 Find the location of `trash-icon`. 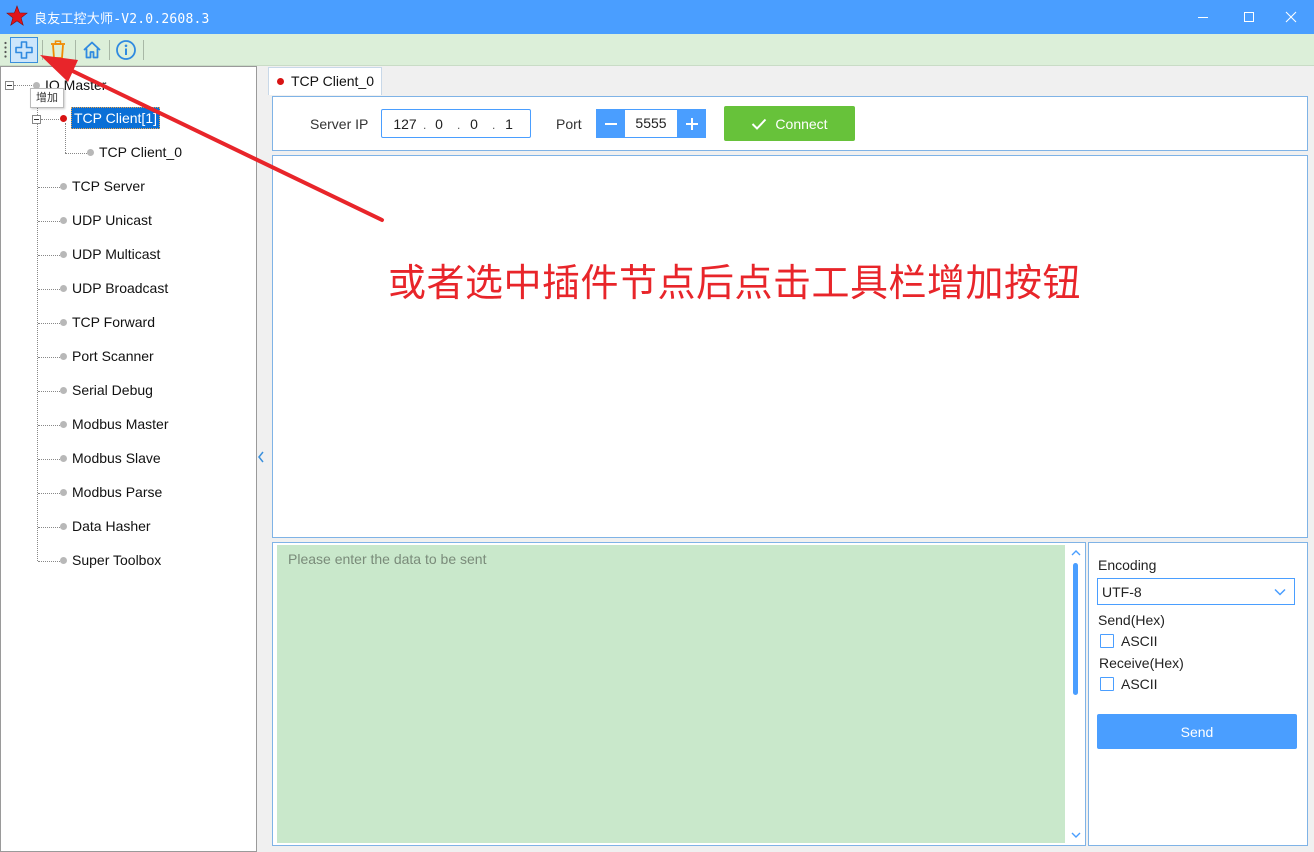

trash-icon is located at coordinates (58, 49).